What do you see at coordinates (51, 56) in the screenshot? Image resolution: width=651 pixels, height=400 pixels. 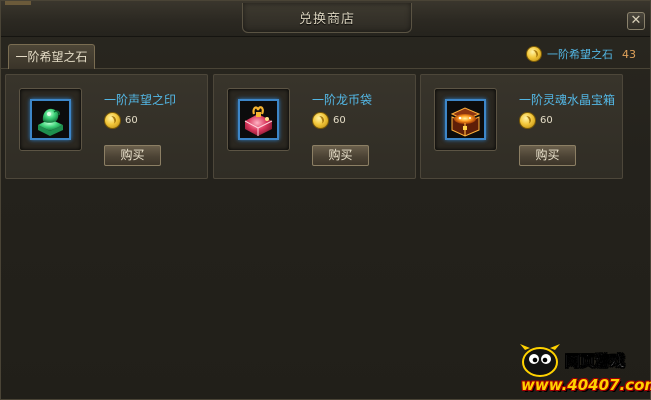 I see `tab-hope-stone: 一阶希望之石` at bounding box center [51, 56].